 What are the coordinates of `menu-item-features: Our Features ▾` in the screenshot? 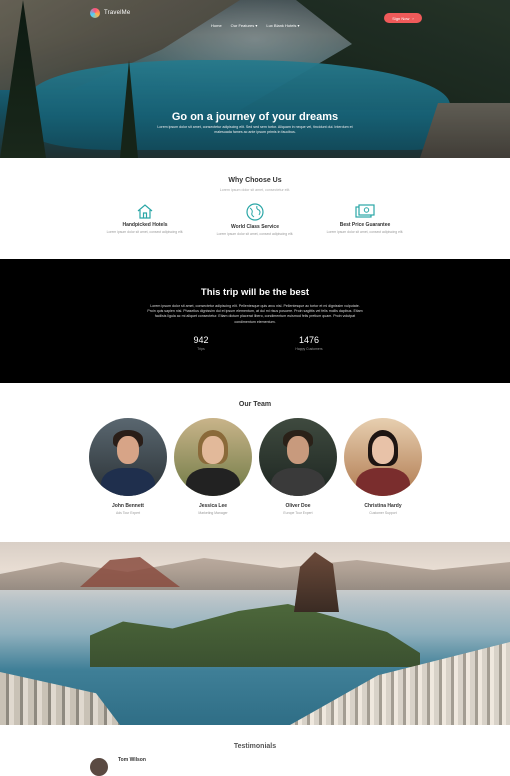 It's located at (244, 25).